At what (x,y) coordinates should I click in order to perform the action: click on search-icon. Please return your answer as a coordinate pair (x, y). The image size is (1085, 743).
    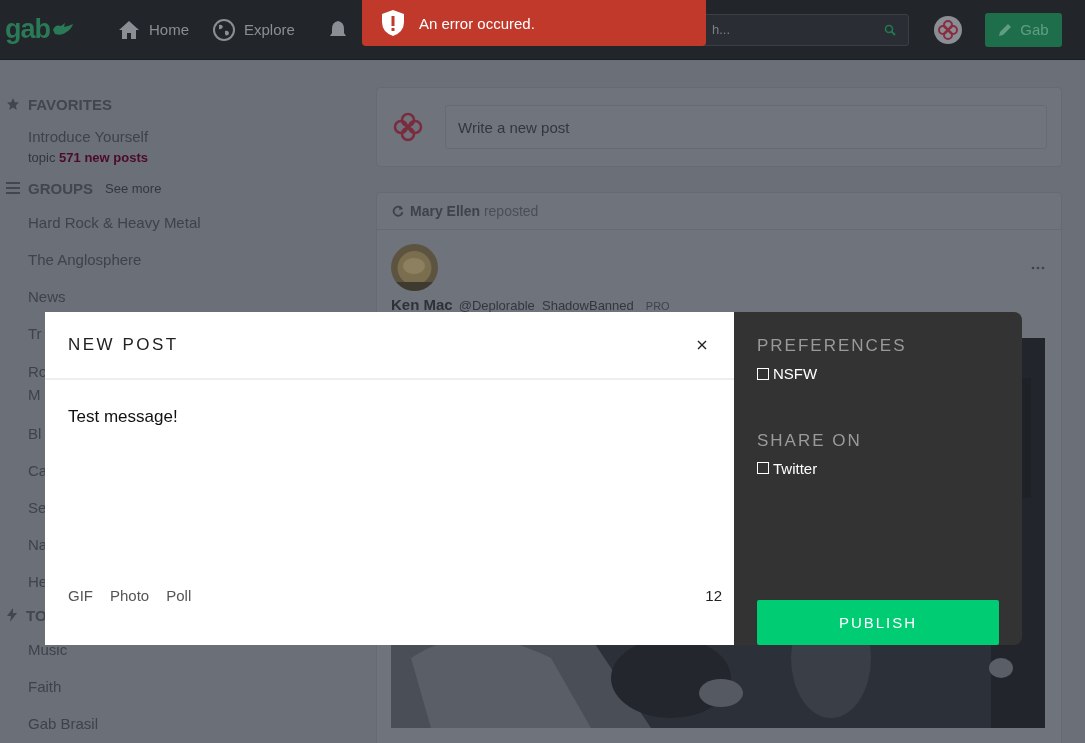
    Looking at the image, I should click on (890, 29).